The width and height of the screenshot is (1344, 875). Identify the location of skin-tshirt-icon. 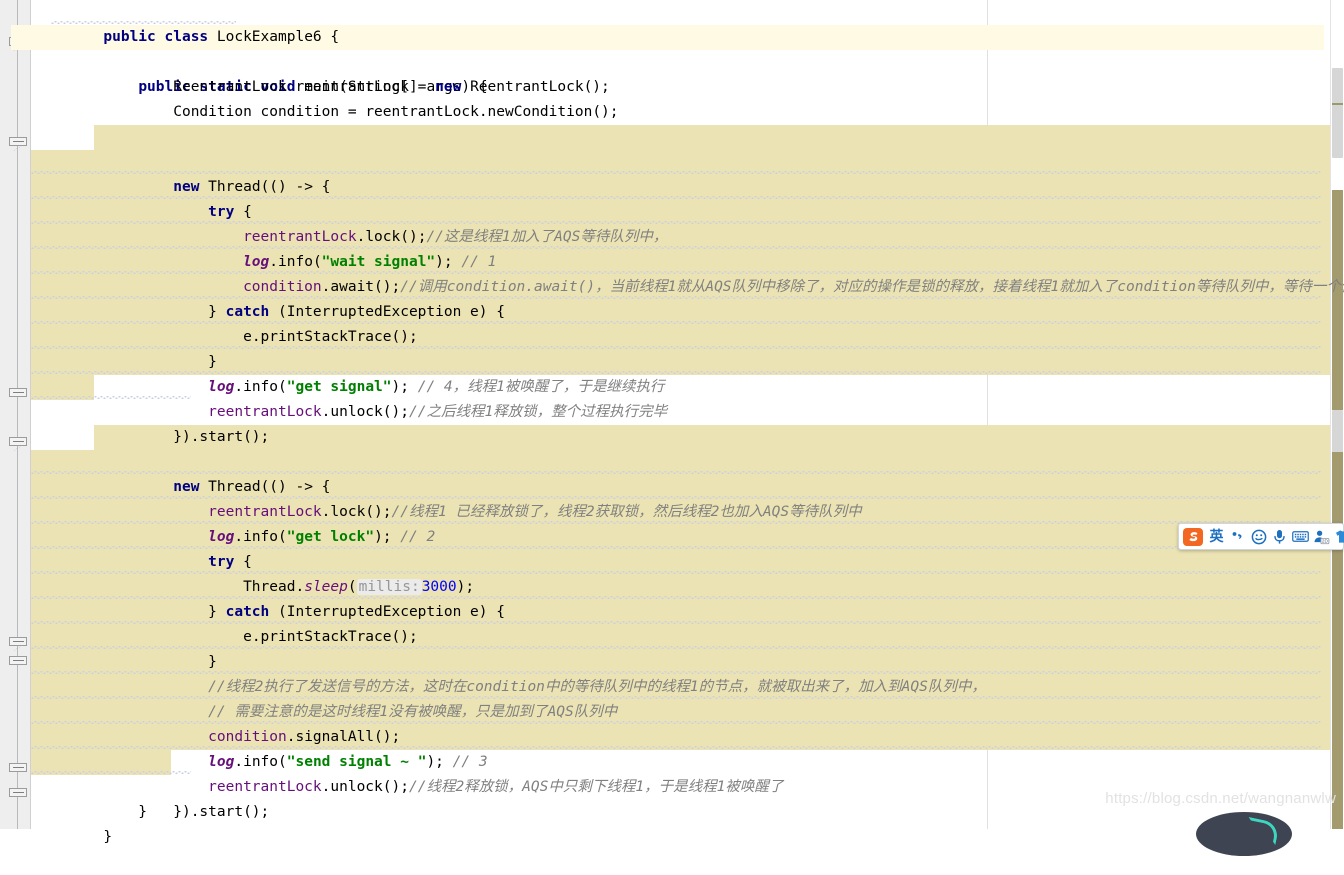
(1339, 536).